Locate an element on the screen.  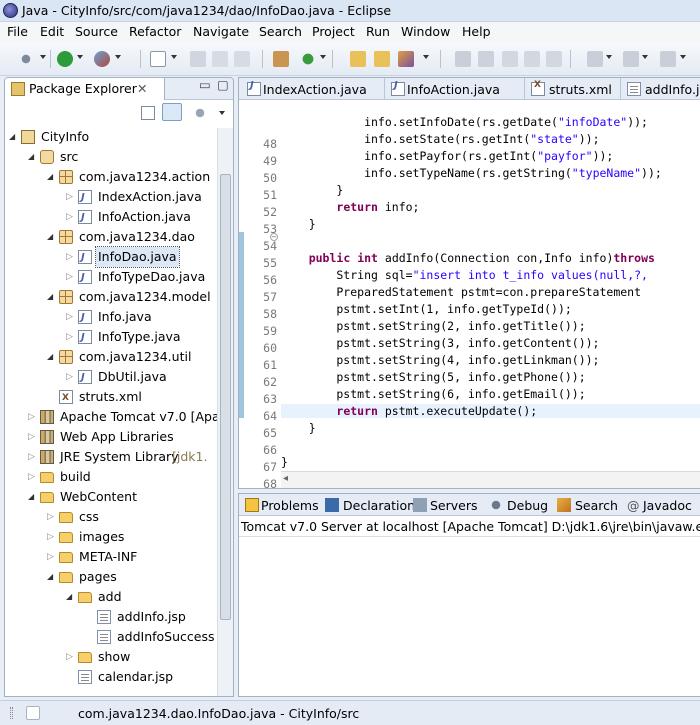
link-with-editor-icon is located at coordinates (172, 112).